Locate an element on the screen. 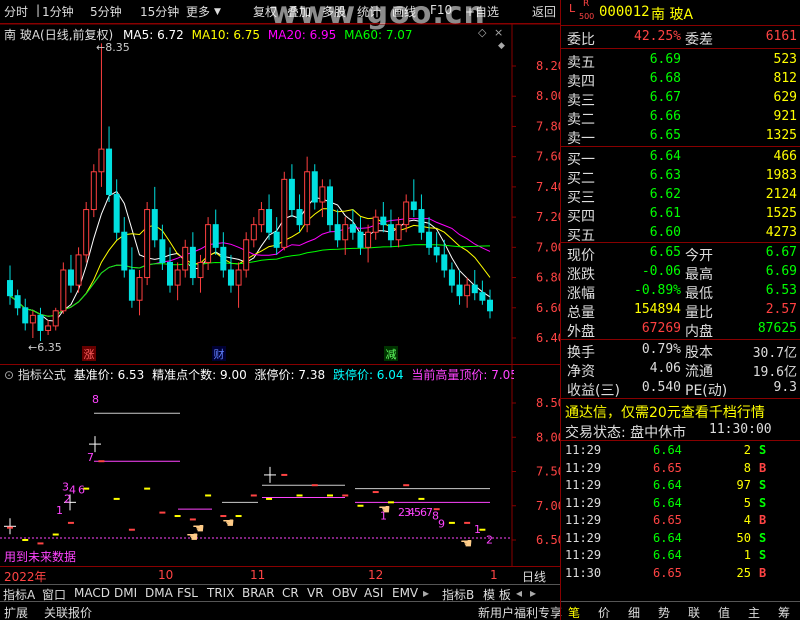  indicator-collapse-icon: ⊙ is located at coordinates (9, 375).